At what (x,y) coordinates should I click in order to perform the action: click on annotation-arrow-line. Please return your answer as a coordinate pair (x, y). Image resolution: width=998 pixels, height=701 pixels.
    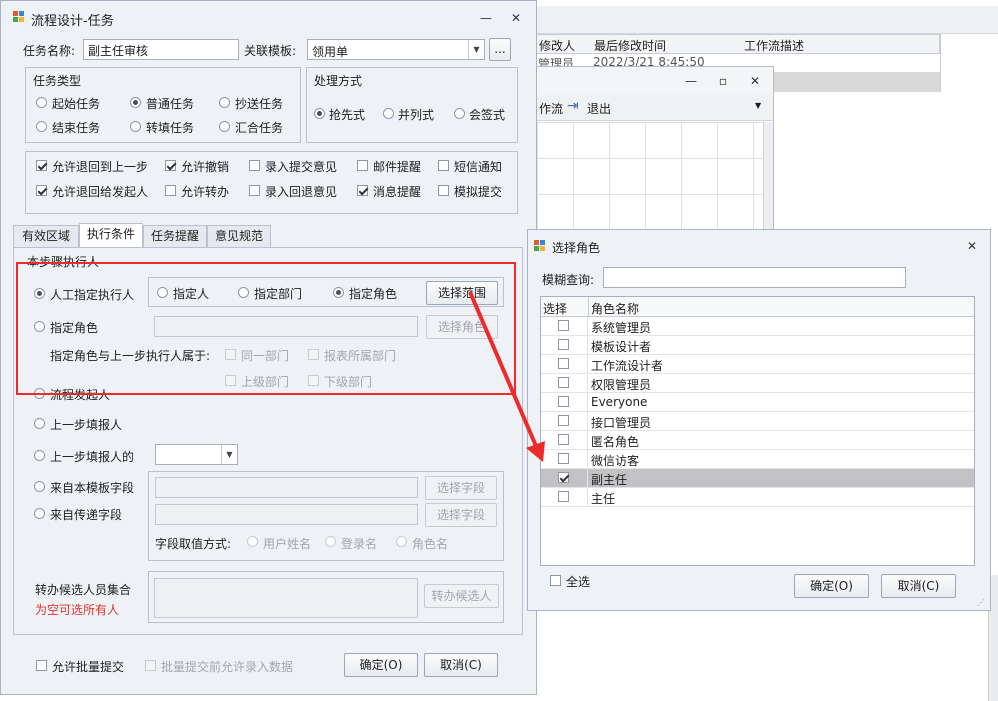
    Looking at the image, I should click on (503, 369).